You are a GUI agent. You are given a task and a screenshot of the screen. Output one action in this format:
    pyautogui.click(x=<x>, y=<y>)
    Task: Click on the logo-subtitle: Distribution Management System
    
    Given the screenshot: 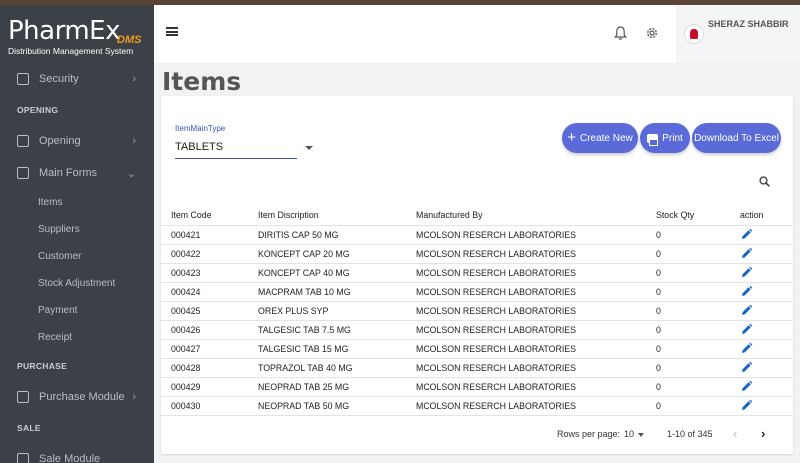 What is the action you would take?
    pyautogui.click(x=71, y=51)
    